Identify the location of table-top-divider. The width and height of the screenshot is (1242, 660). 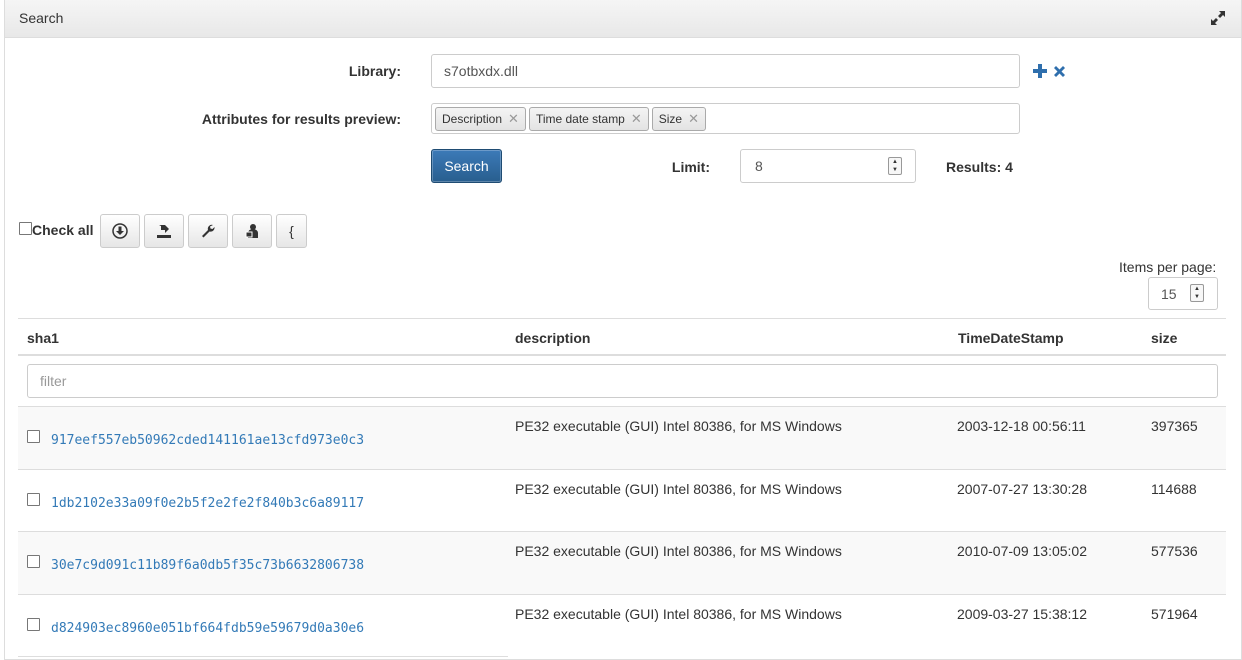
(622, 318).